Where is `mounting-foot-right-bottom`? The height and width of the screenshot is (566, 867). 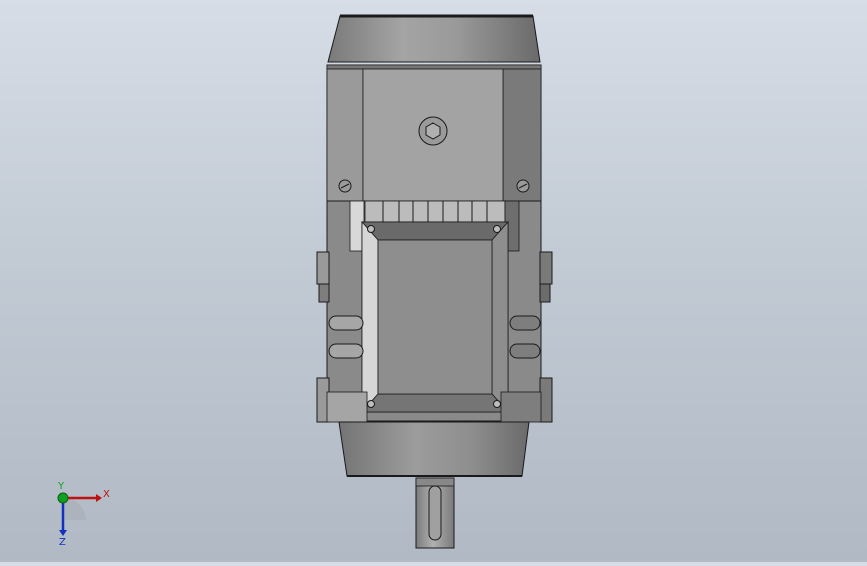
mounting-foot-right-bottom is located at coordinates (546, 400).